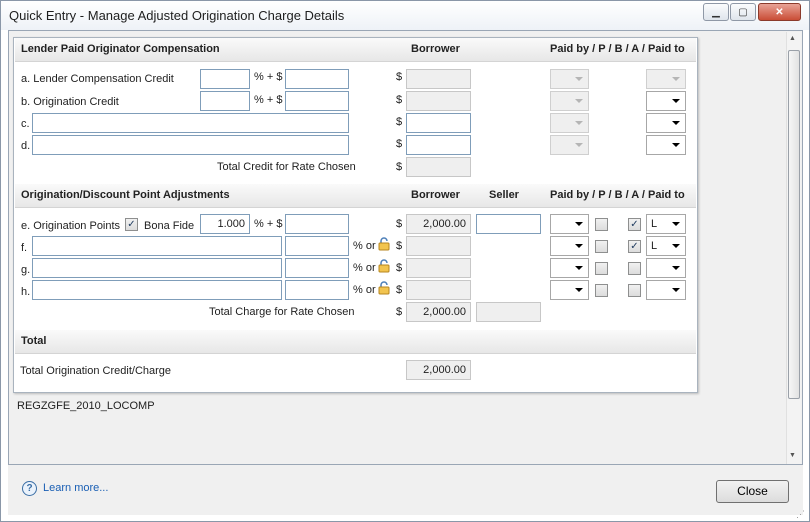 The image size is (810, 522). Describe the element at coordinates (317, 290) in the screenshot. I see `row-h-amount-input` at that location.